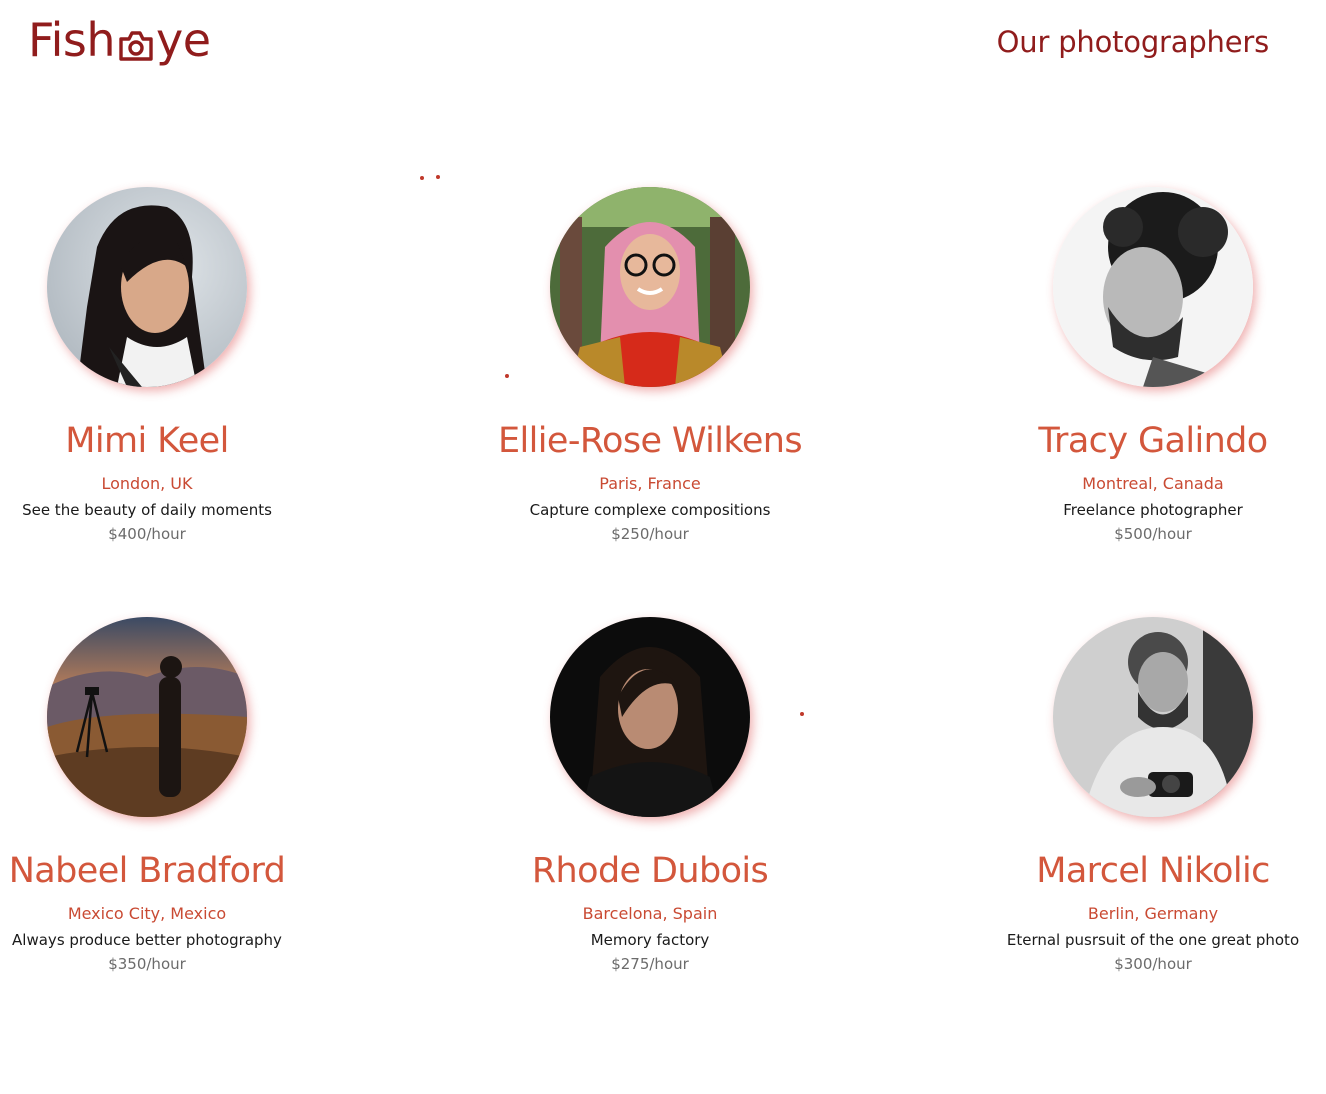 The image size is (1326, 1094). What do you see at coordinates (1133, 42) in the screenshot?
I see `page-title: Our photographers` at bounding box center [1133, 42].